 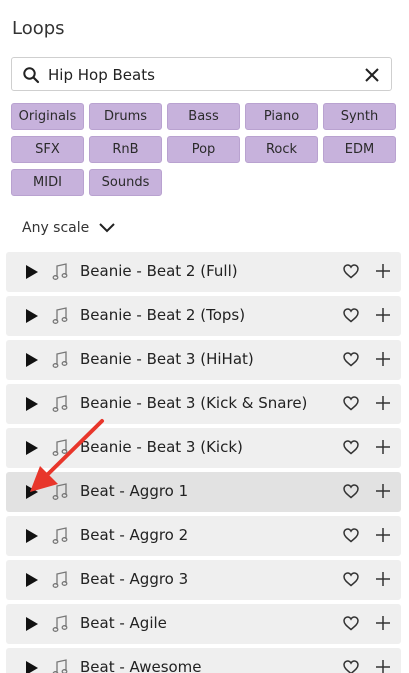 I want to click on loop-row: Beanie - Beat 2 (Tops), so click(x=203, y=316).